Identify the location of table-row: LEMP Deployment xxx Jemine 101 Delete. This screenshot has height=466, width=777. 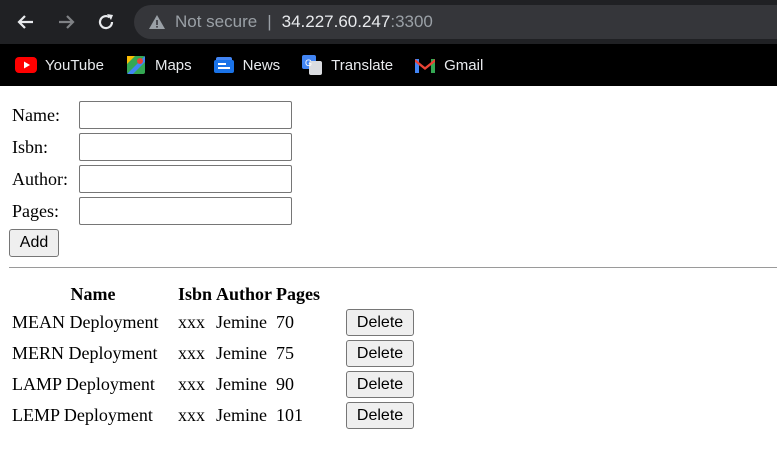
(213, 415).